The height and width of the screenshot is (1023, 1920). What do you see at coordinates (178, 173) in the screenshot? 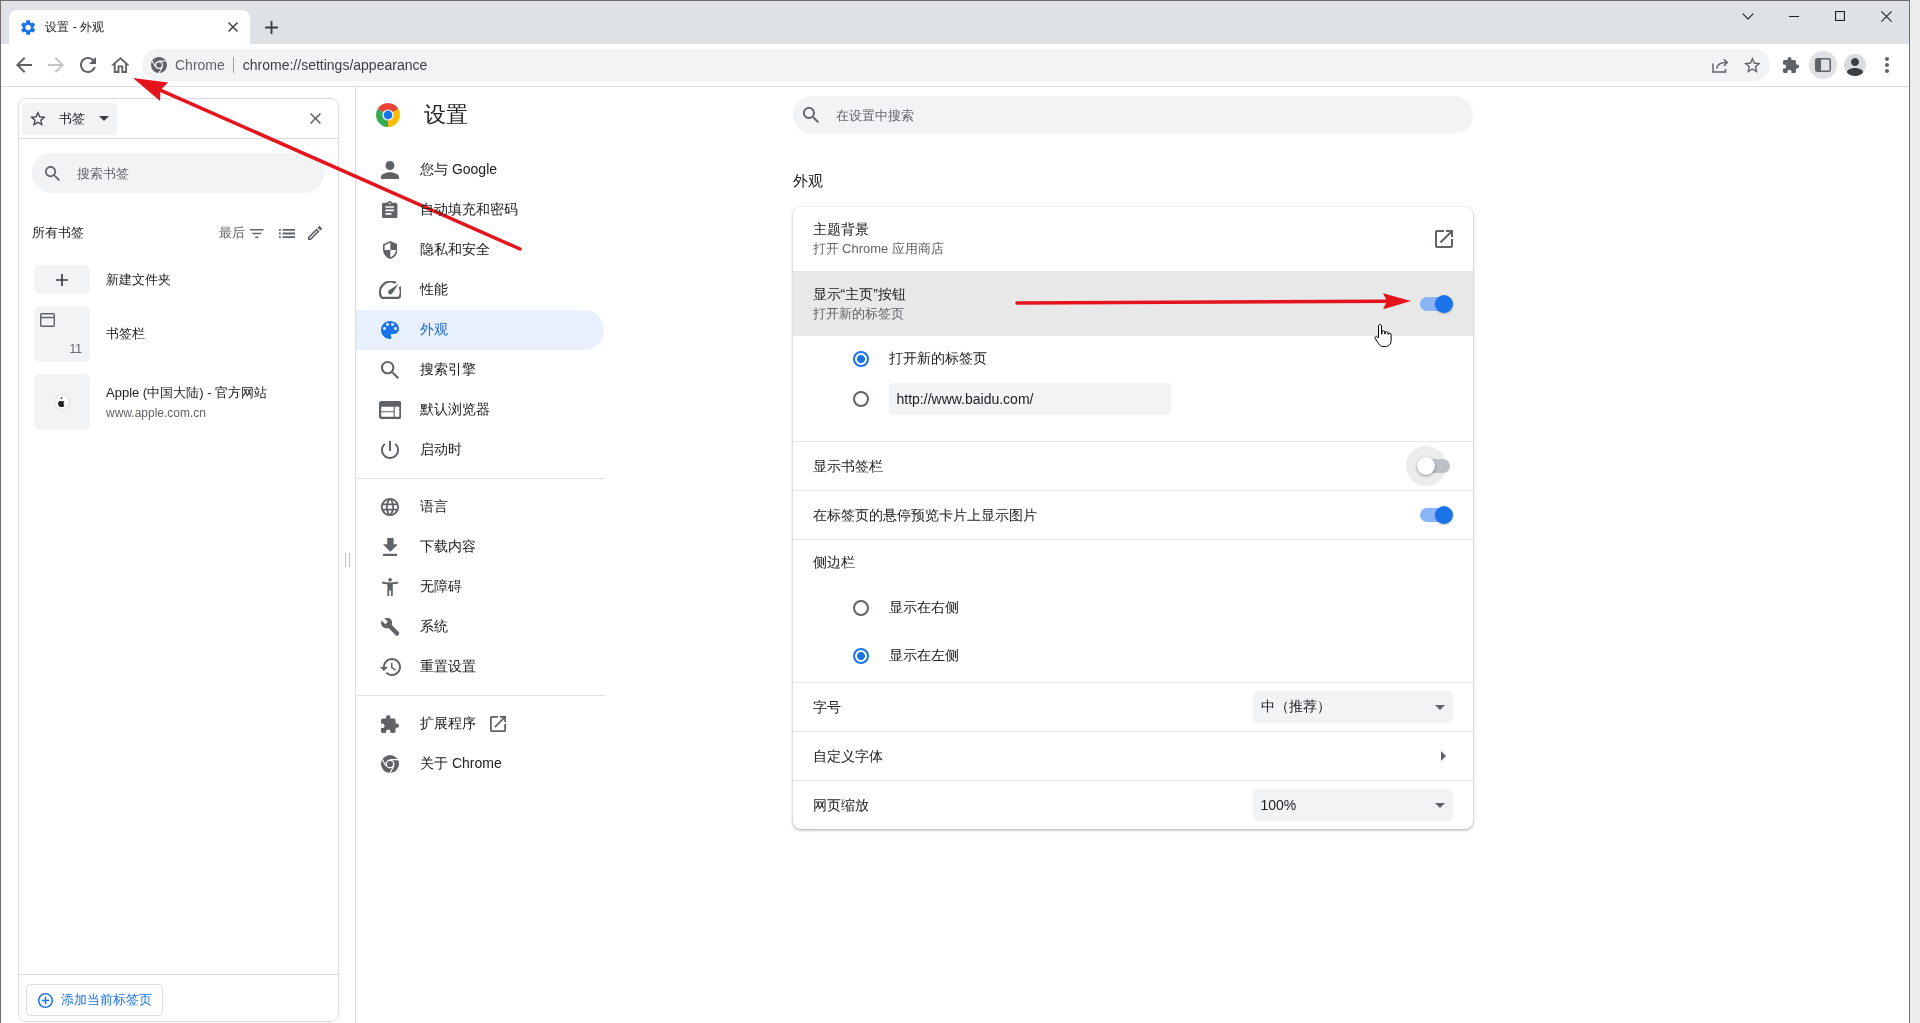
I see `search-field: 搜索书签` at bounding box center [178, 173].